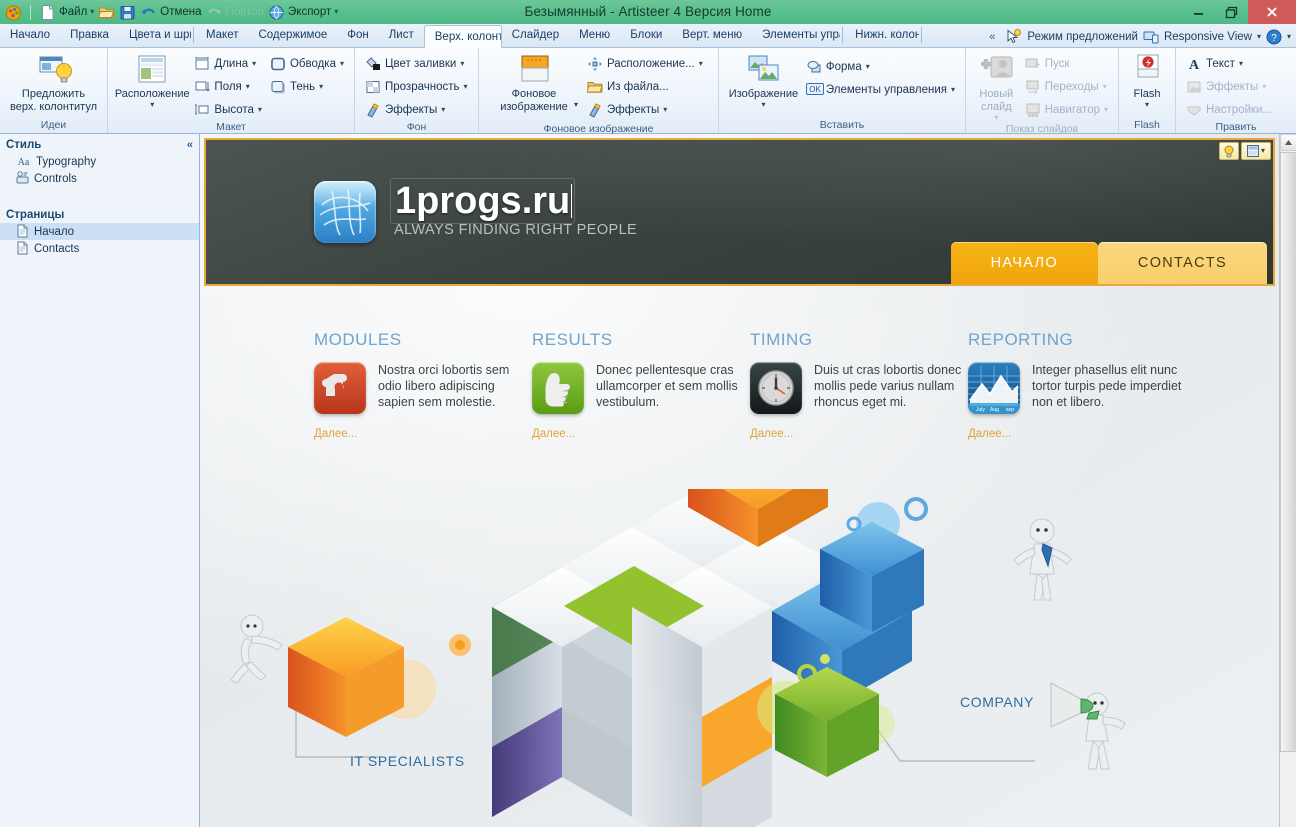  What do you see at coordinates (1082, 37) in the screenshot?
I see `suggestion-mode-label: Режим предложений` at bounding box center [1082, 37].